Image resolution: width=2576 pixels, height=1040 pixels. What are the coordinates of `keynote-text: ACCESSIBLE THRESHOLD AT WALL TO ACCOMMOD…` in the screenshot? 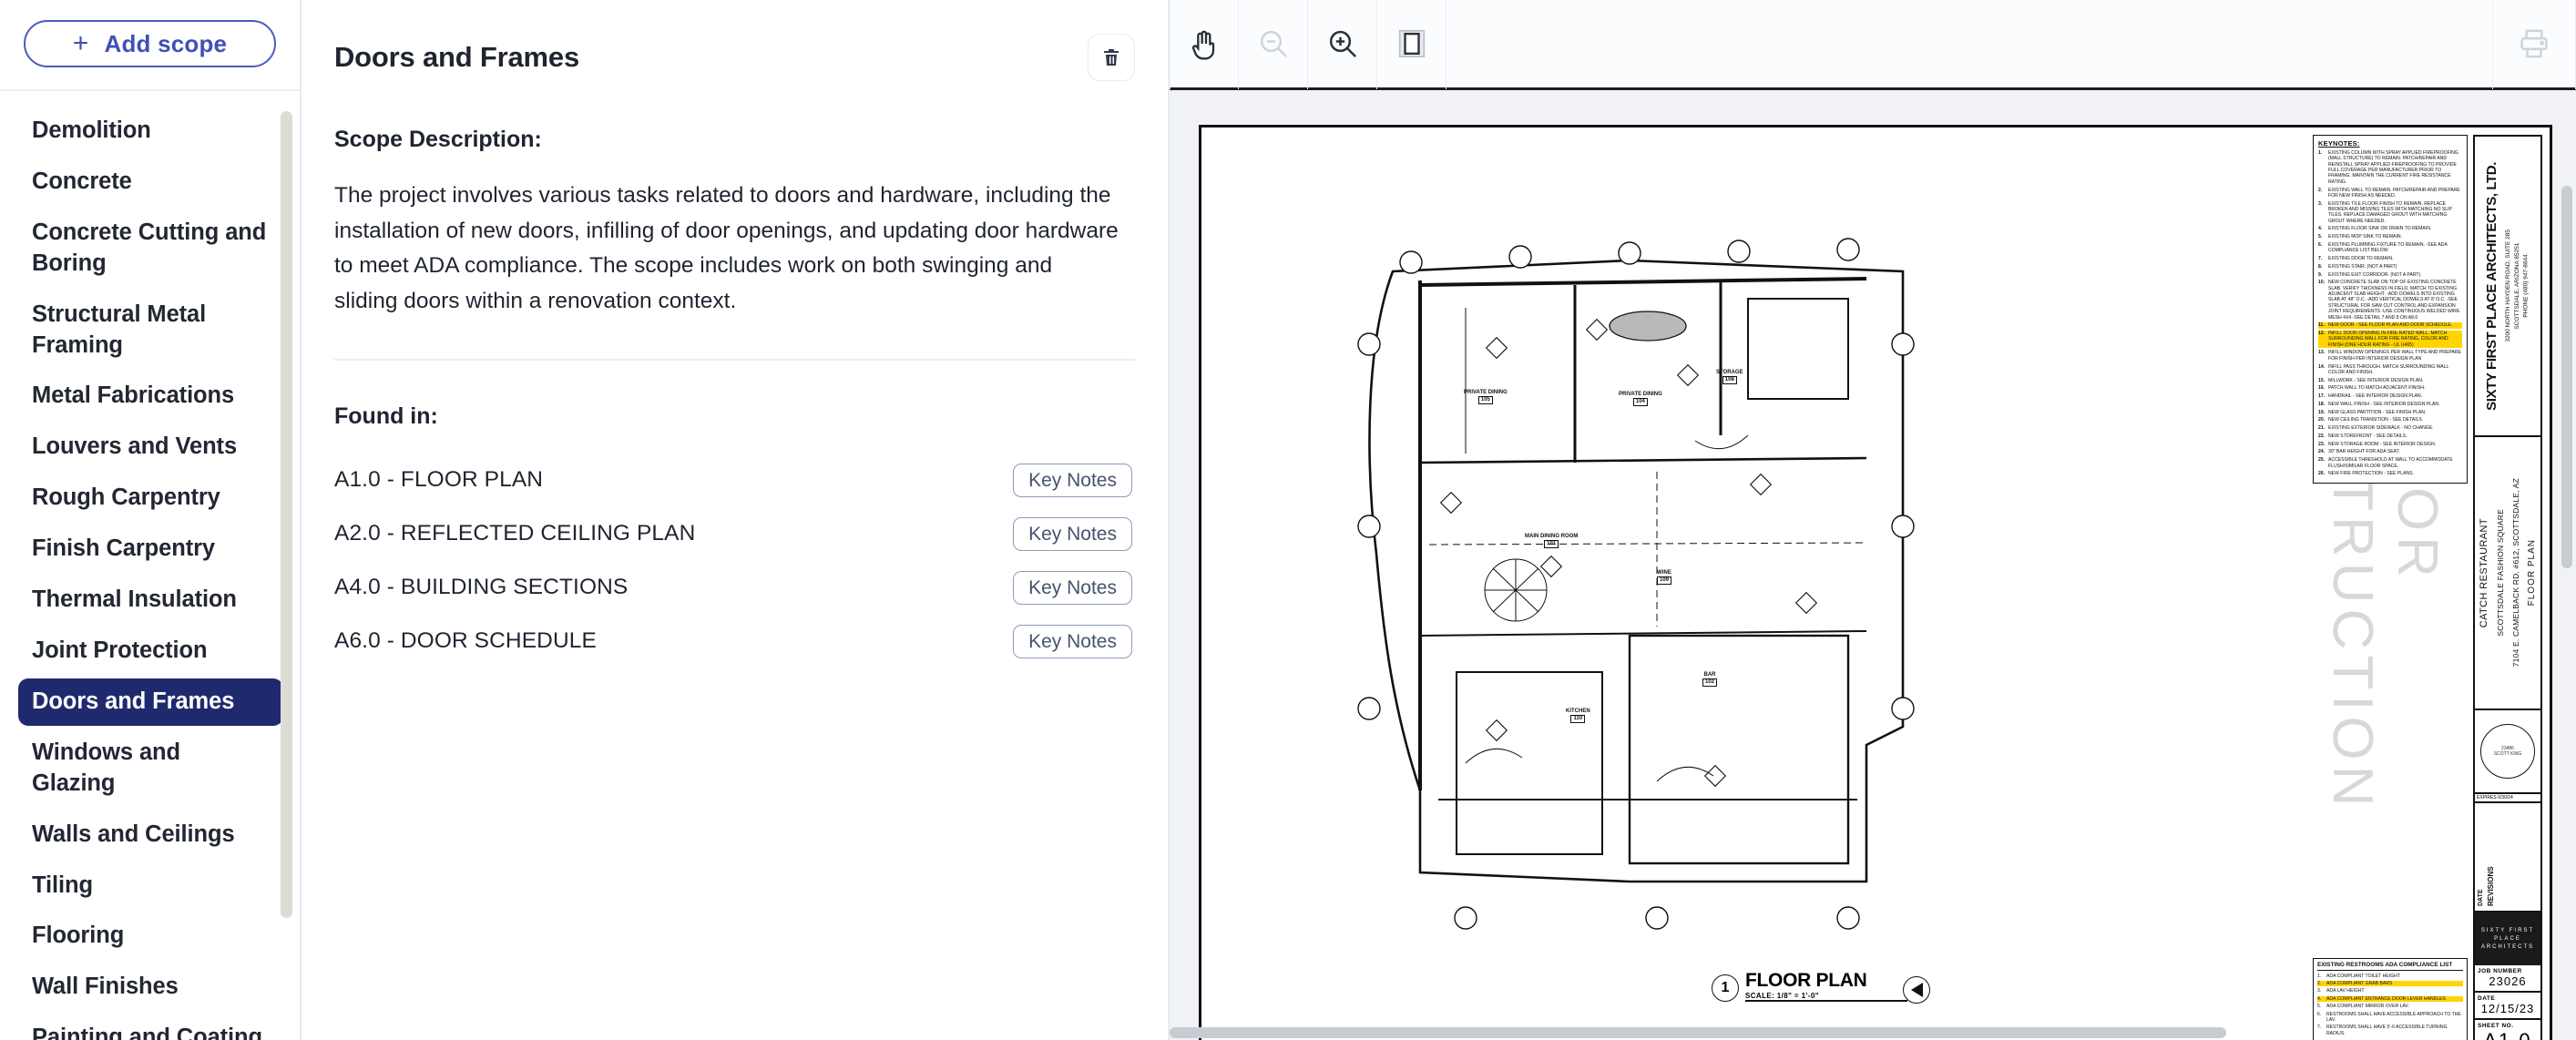 It's located at (2390, 463).